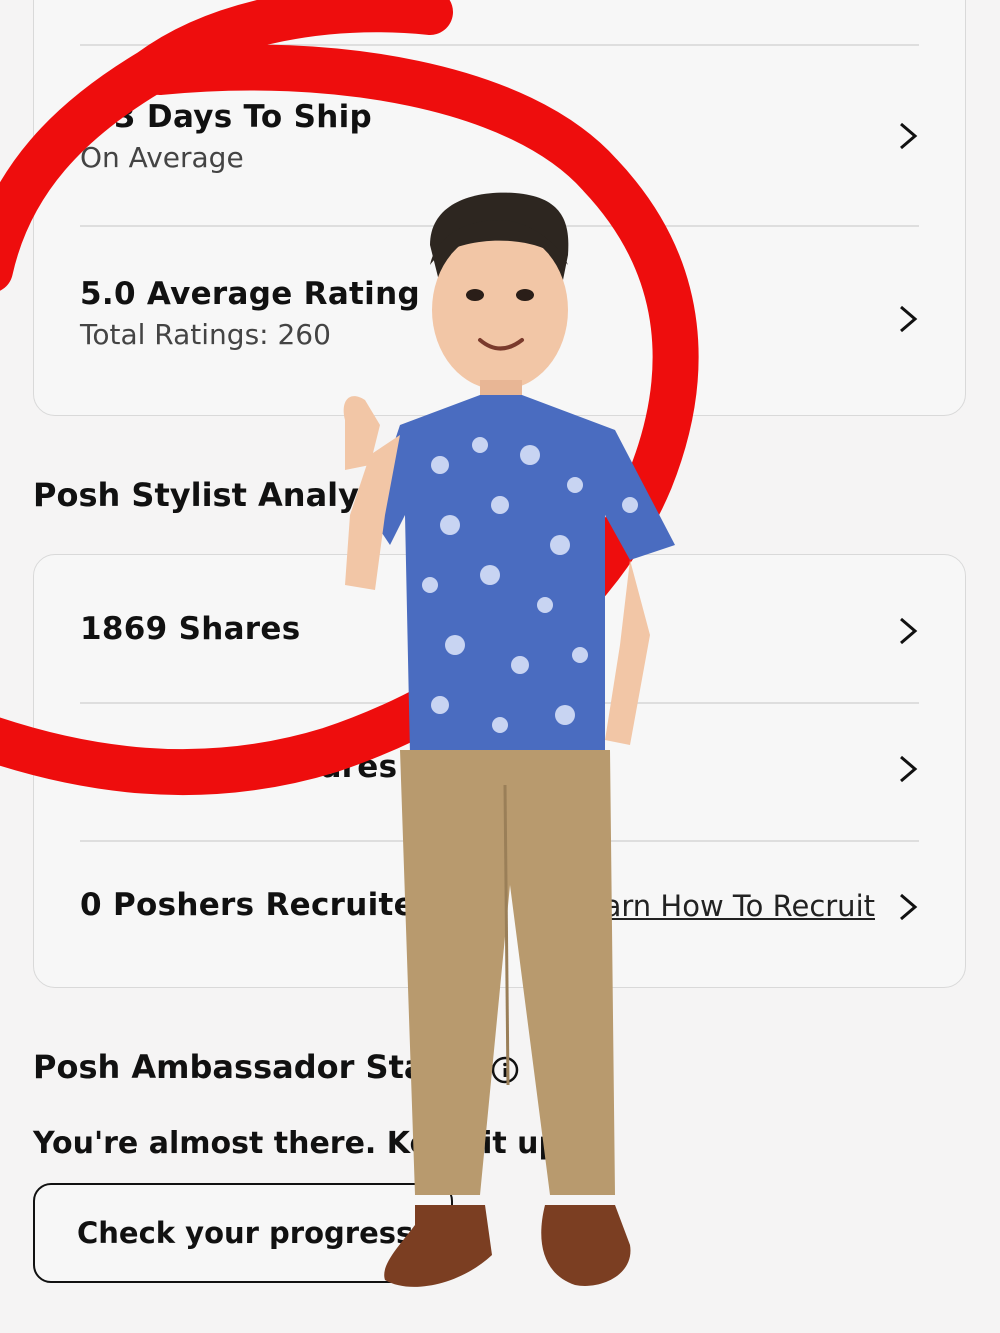  I want to click on shares-row: 1869 Shares, so click(499, 631).